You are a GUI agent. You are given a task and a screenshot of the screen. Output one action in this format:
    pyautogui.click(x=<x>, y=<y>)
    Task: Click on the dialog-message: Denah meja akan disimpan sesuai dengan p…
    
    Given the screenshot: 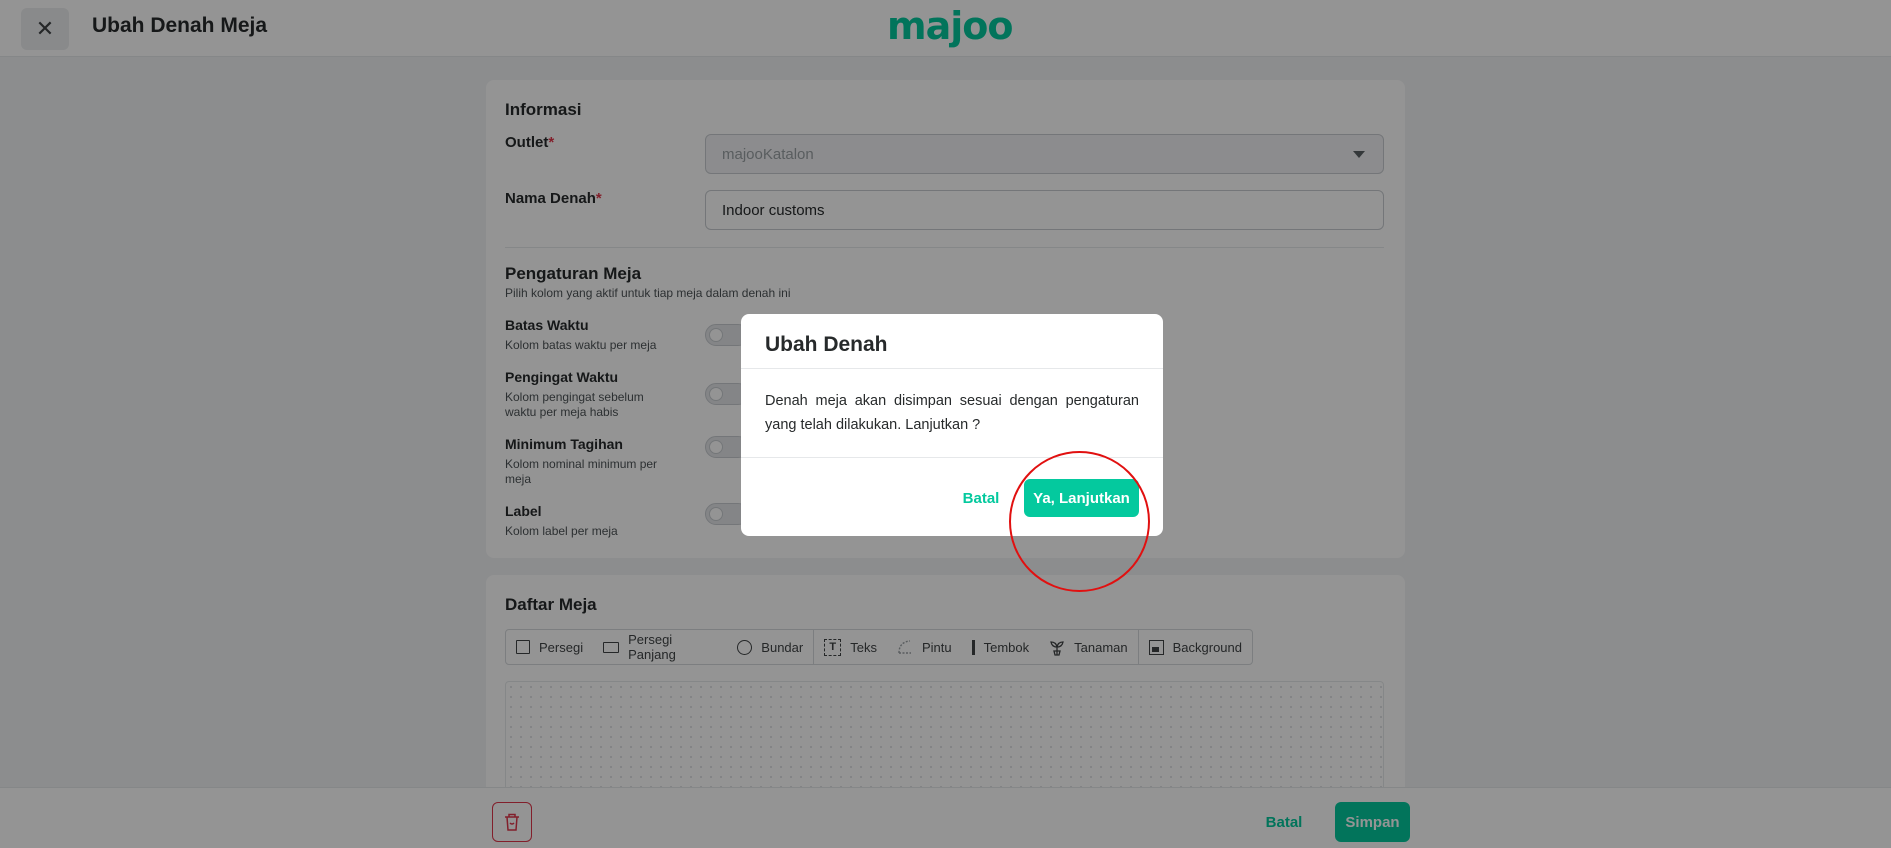 What is the action you would take?
    pyautogui.click(x=952, y=413)
    